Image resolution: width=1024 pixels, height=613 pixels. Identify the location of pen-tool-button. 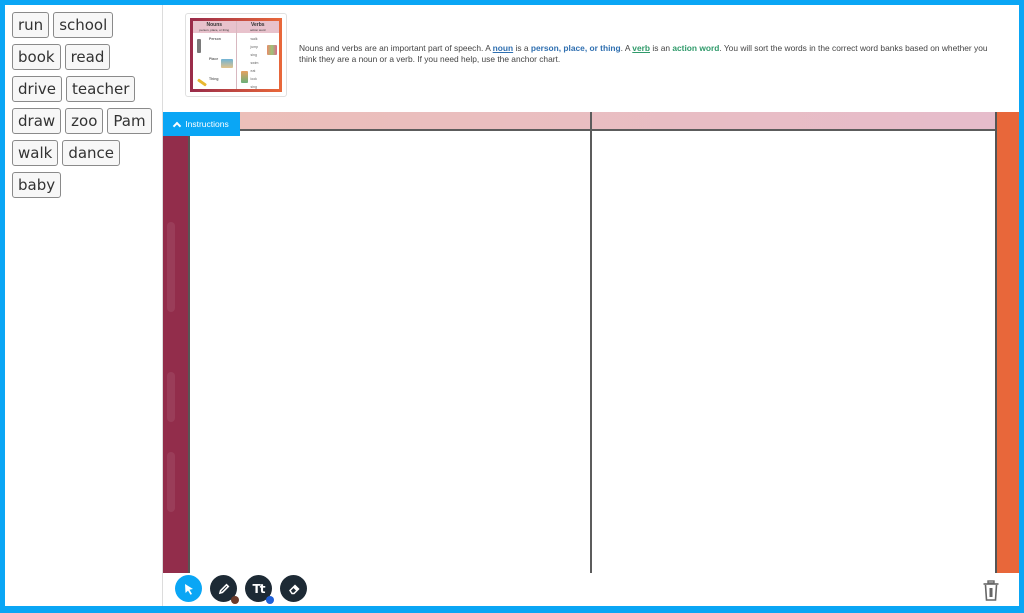
(224, 589).